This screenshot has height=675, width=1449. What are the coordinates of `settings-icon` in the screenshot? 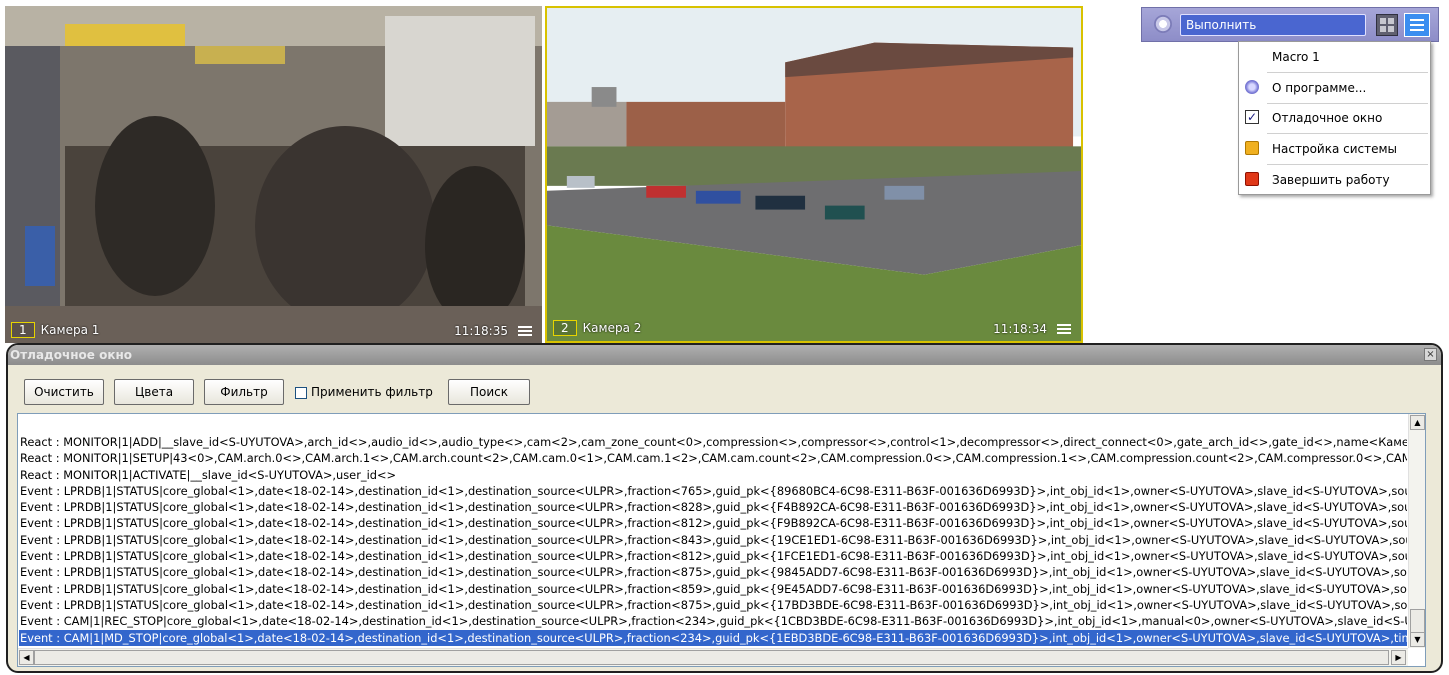 It's located at (1252, 148).